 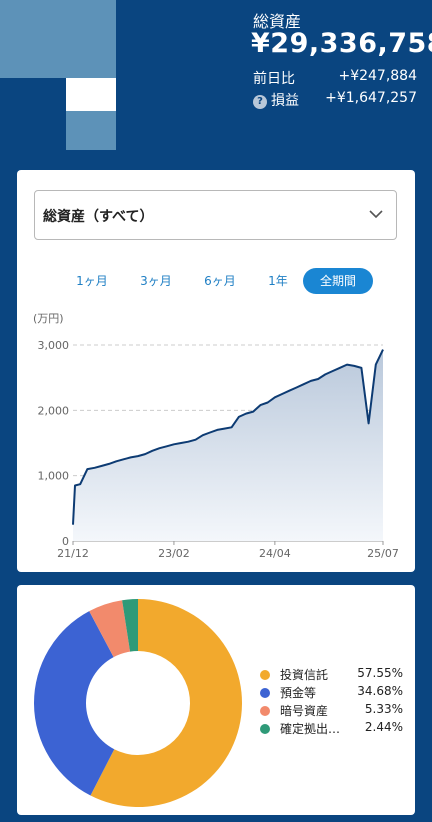 What do you see at coordinates (138, 703) in the screenshot?
I see `allocation-donut-chart` at bounding box center [138, 703].